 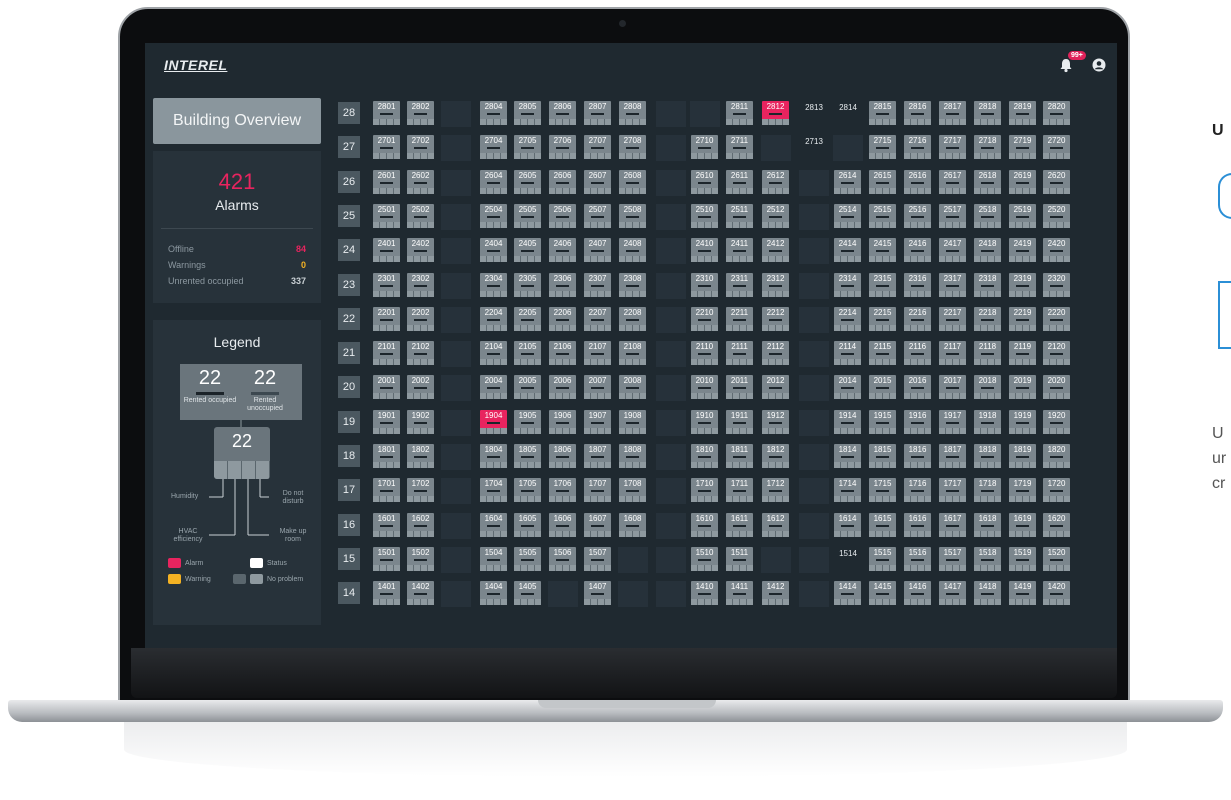 I want to click on room-tile-1607: 1607, so click(x=597, y=525).